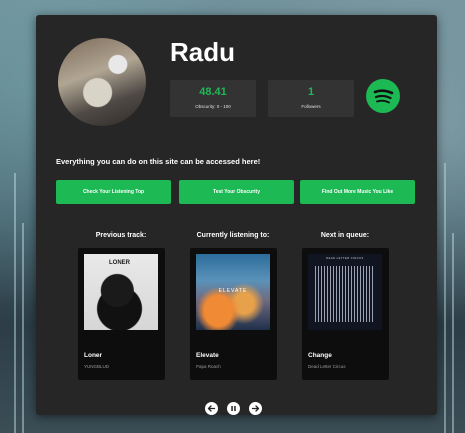 The image size is (465, 433). Describe the element at coordinates (121, 292) in the screenshot. I see `album-cover: LONER` at that location.